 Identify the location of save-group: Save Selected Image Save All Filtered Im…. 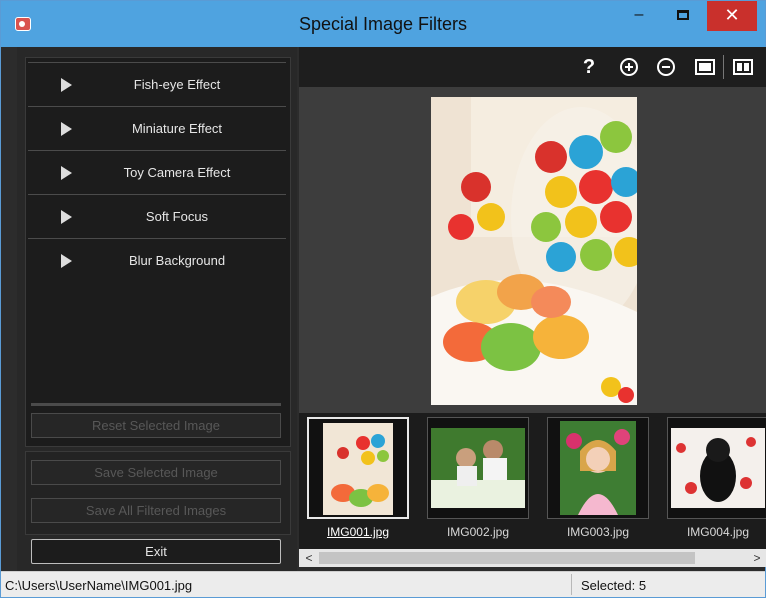
(158, 493).